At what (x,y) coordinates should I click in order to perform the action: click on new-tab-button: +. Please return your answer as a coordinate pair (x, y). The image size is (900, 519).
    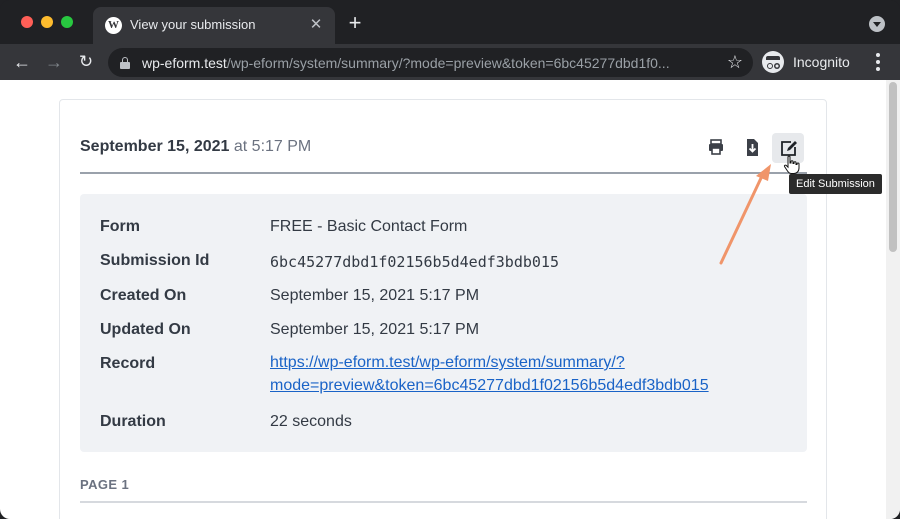
    Looking at the image, I should click on (355, 23).